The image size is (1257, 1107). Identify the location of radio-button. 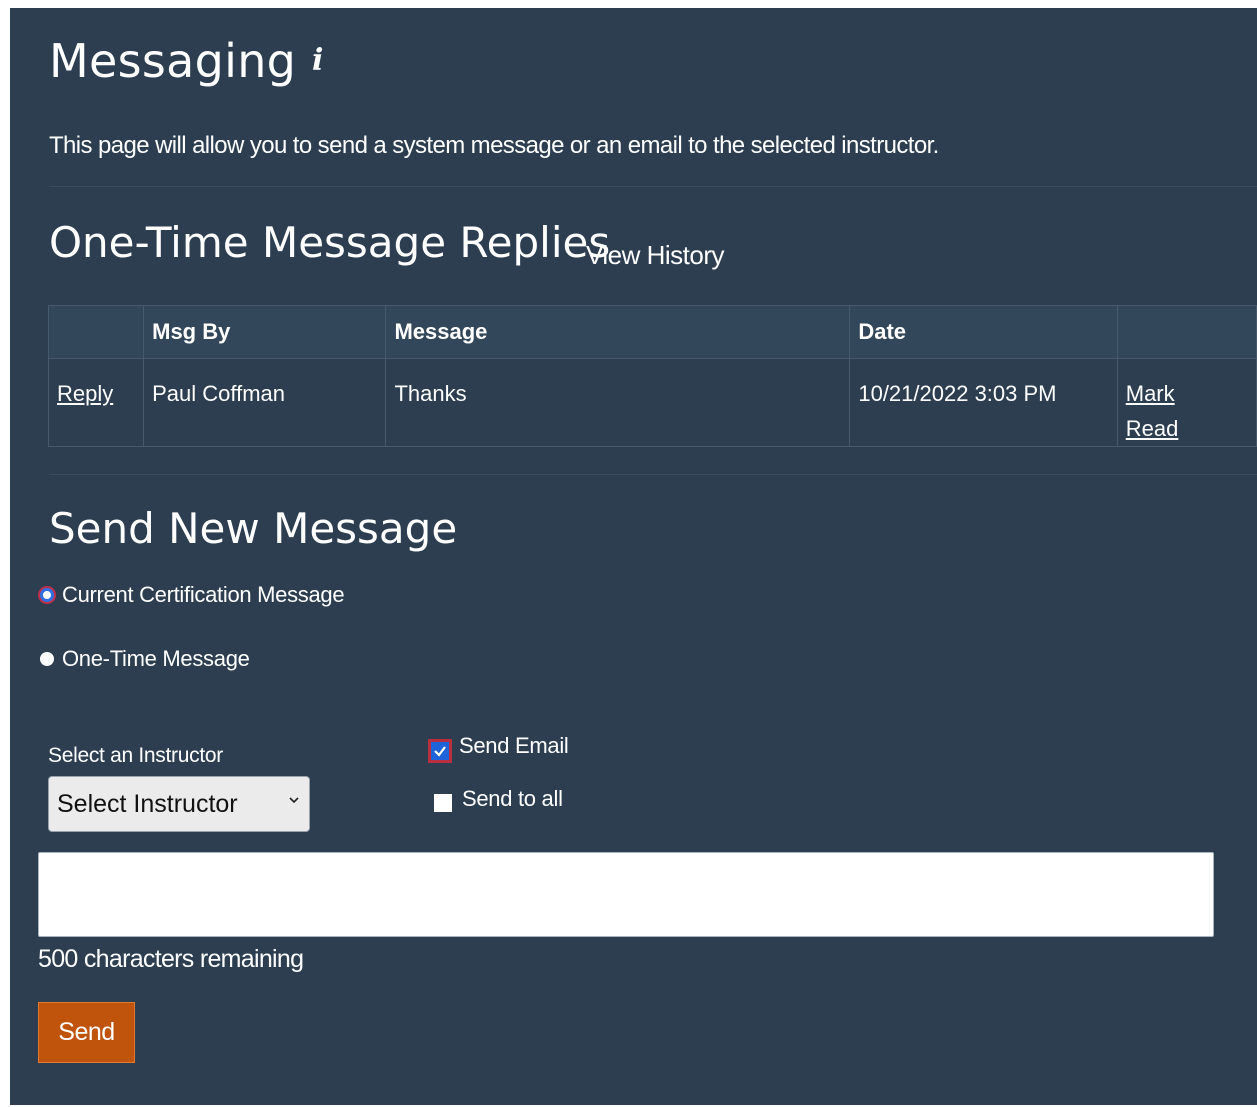
(47, 659).